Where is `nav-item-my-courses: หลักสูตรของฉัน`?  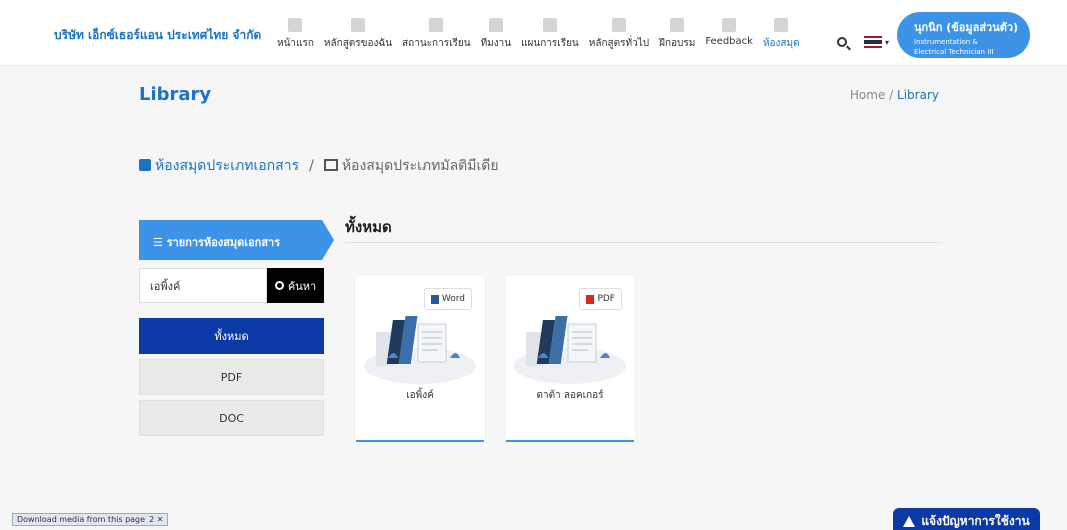 nav-item-my-courses: หลักสูตรของฉัน is located at coordinates (358, 34).